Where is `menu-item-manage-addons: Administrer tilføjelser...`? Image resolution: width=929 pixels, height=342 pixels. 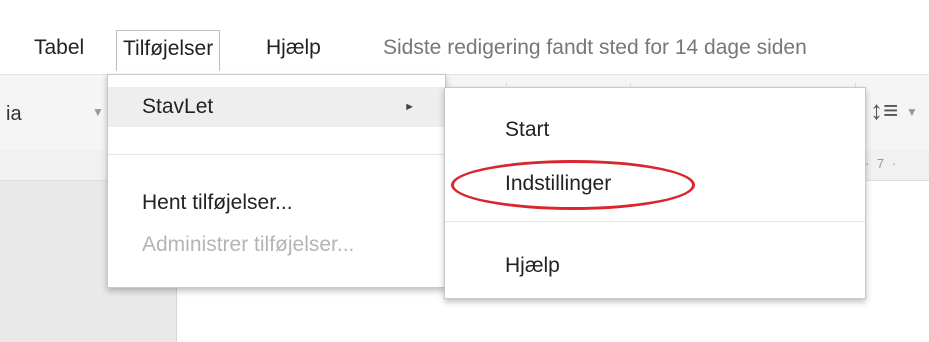 menu-item-manage-addons: Administrer tilføjelser... is located at coordinates (276, 245).